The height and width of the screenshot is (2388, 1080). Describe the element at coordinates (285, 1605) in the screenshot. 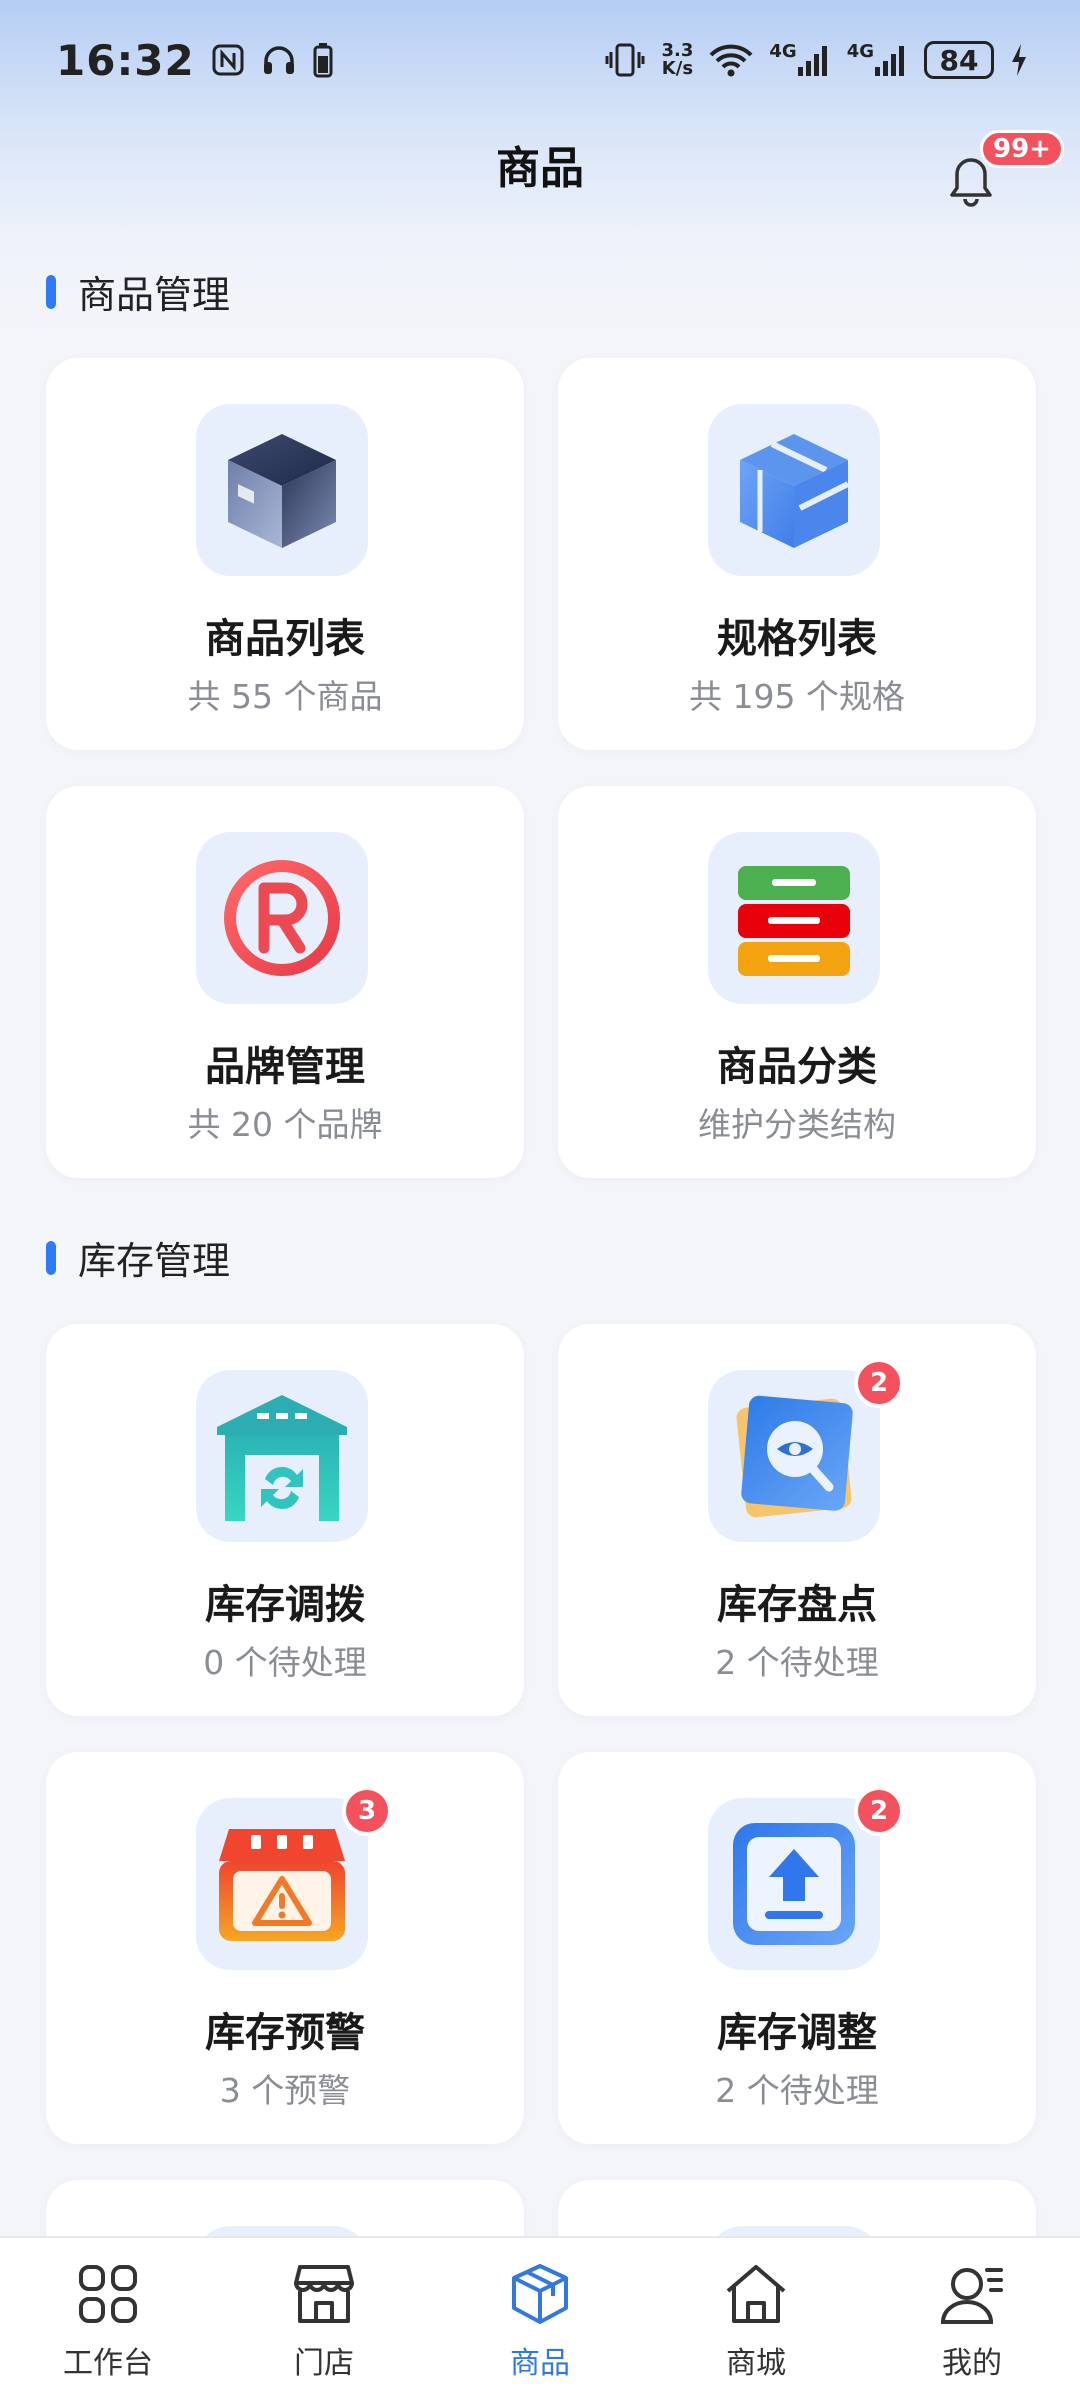

I see `card-title: 库存调拨` at that location.